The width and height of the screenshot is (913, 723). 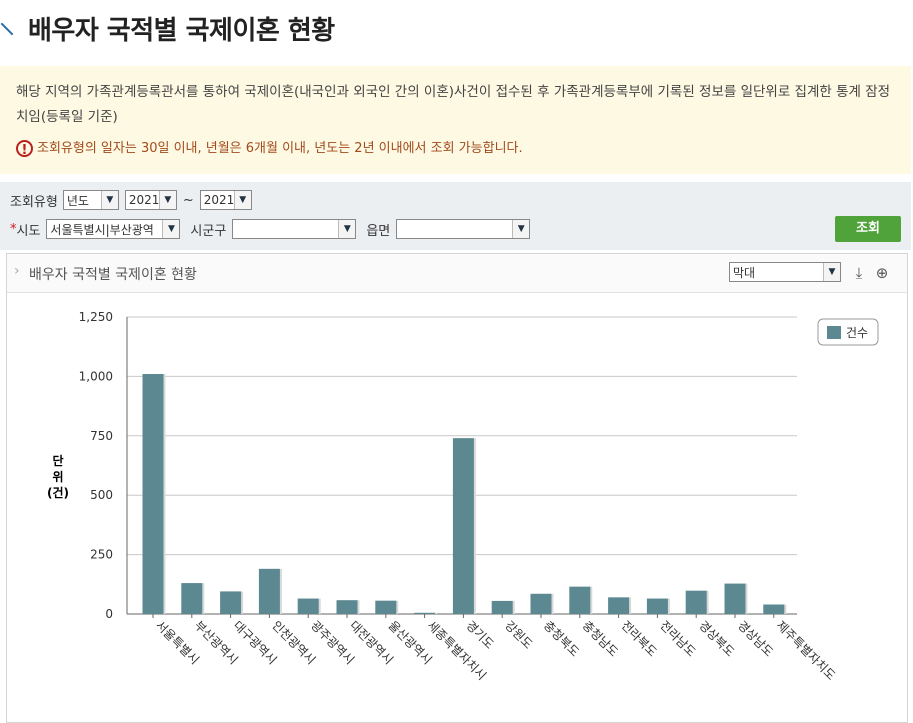 What do you see at coordinates (188, 200) in the screenshot?
I see `range-tilde: ~` at bounding box center [188, 200].